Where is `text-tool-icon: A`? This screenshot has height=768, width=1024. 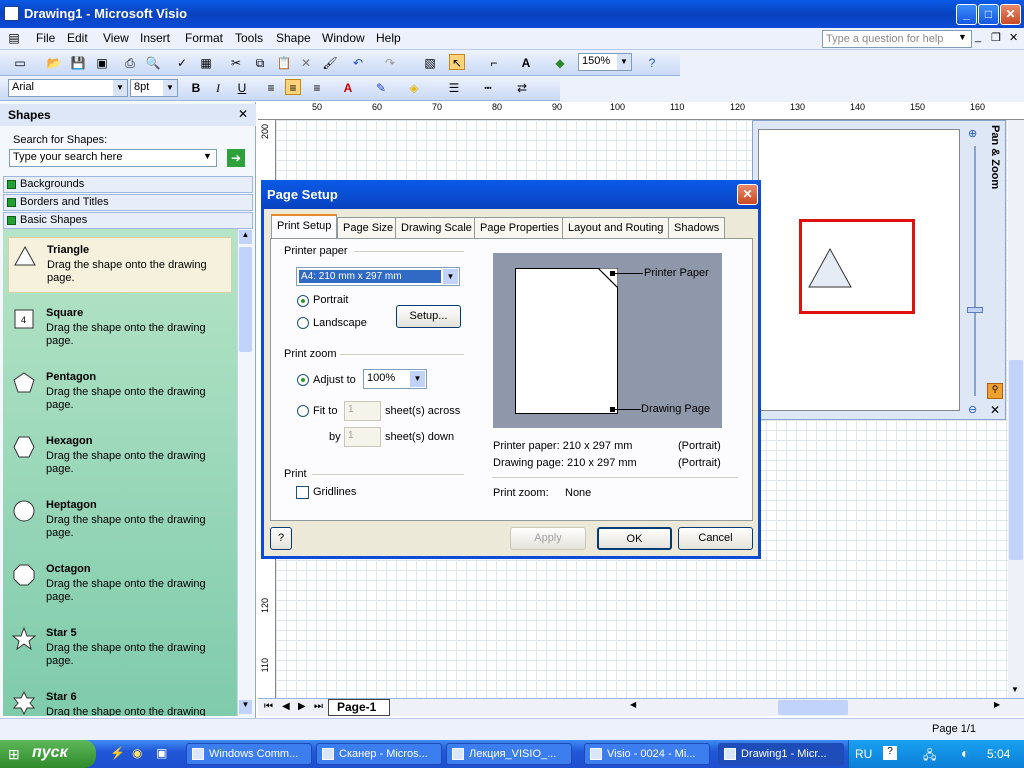 text-tool-icon: A is located at coordinates (526, 63).